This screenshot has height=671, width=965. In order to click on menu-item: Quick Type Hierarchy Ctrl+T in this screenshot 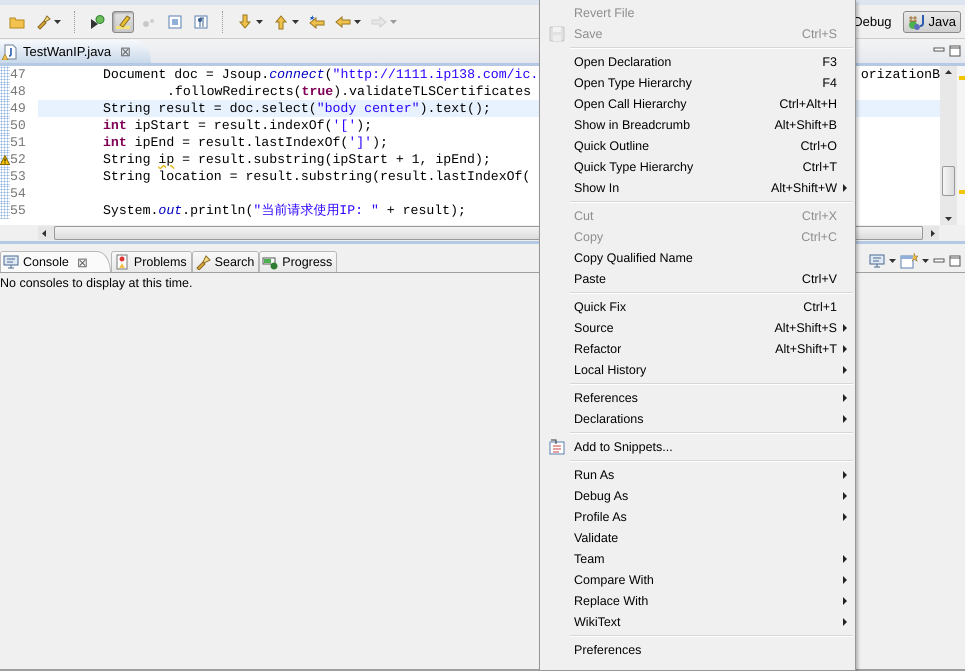, I will do `click(697, 166)`.